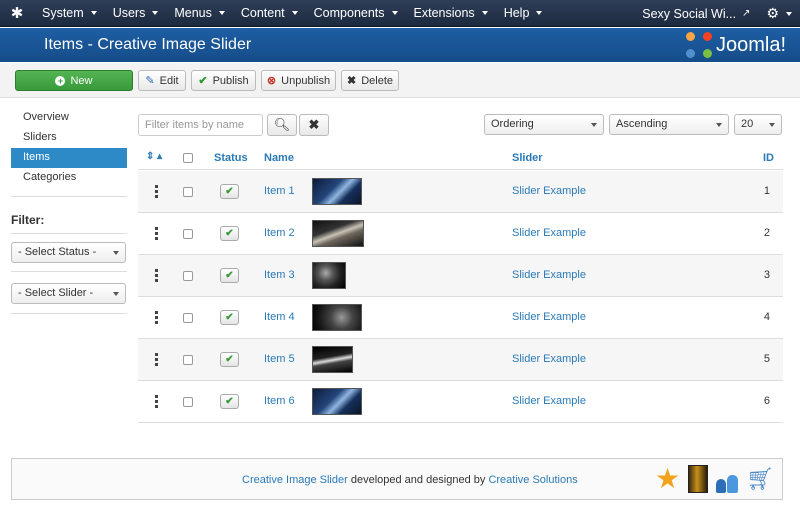 The width and height of the screenshot is (800, 508). Describe the element at coordinates (271, 81) in the screenshot. I see `unpublish-icon: ⊗` at that location.